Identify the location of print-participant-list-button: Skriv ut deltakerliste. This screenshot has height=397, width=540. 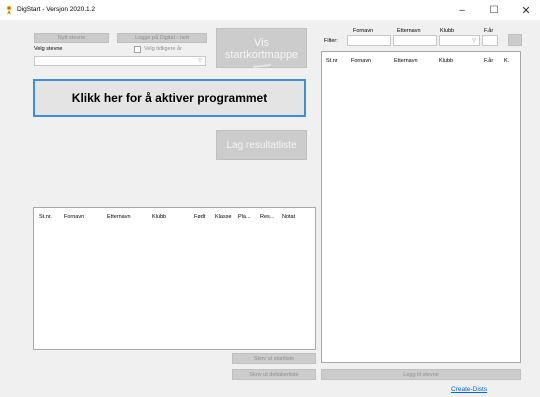
(274, 374).